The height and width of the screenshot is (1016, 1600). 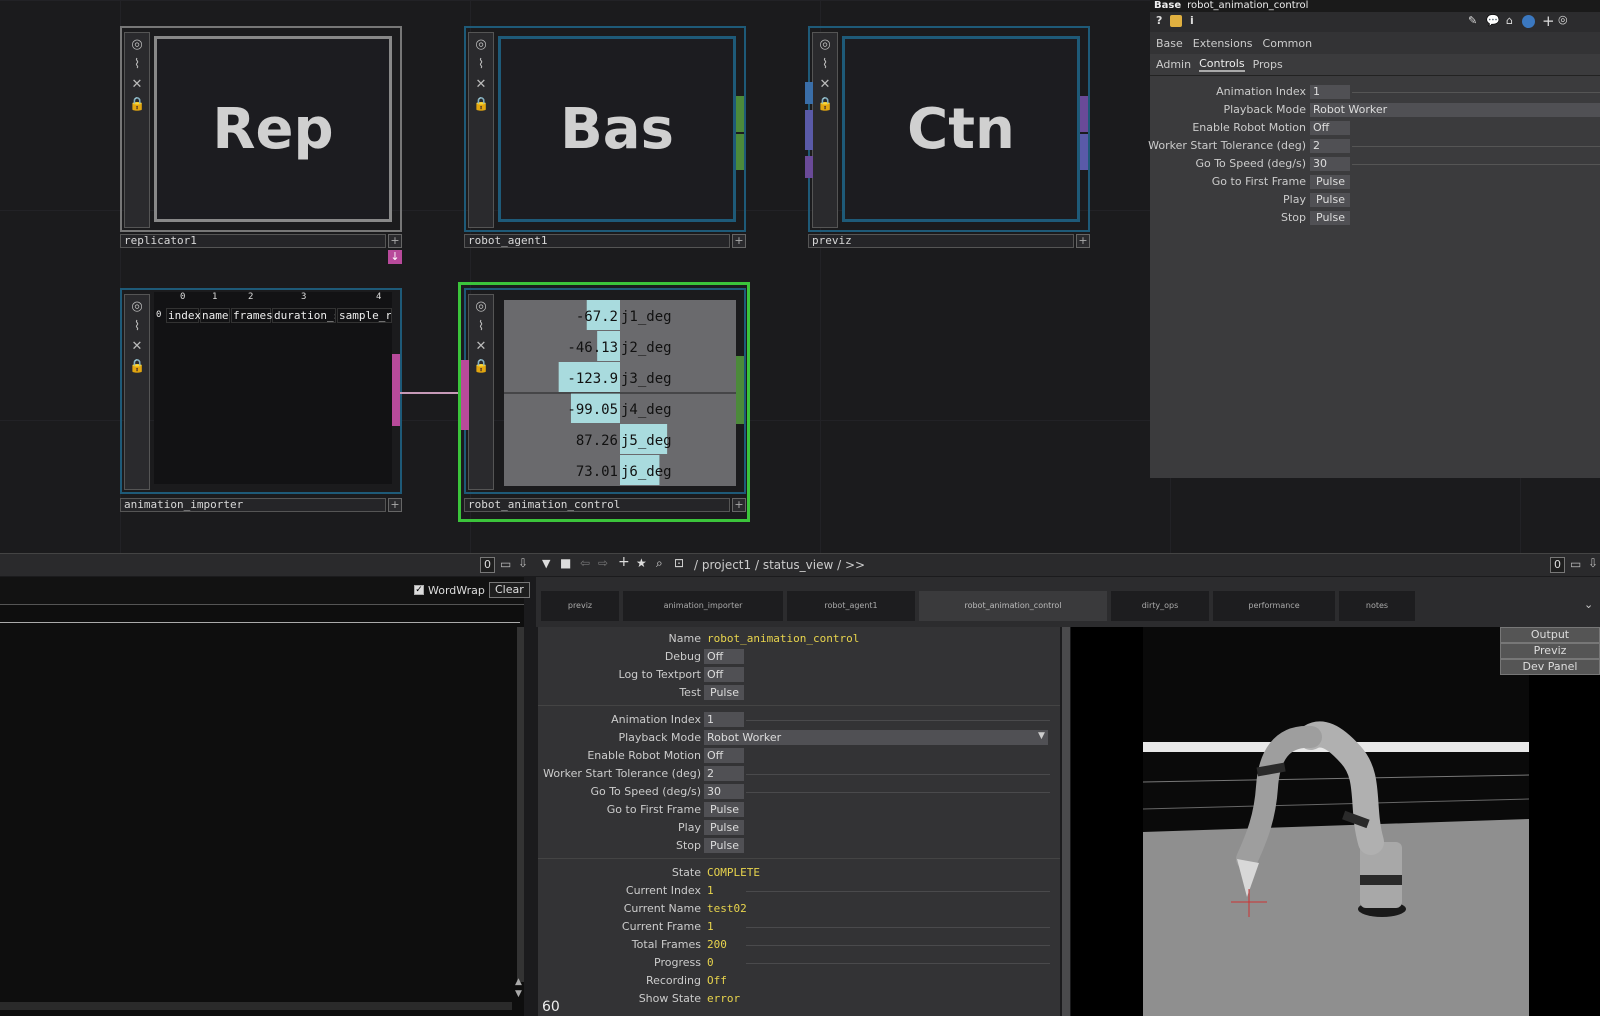 I want to click on search-icon: ⌕, so click(x=659, y=563).